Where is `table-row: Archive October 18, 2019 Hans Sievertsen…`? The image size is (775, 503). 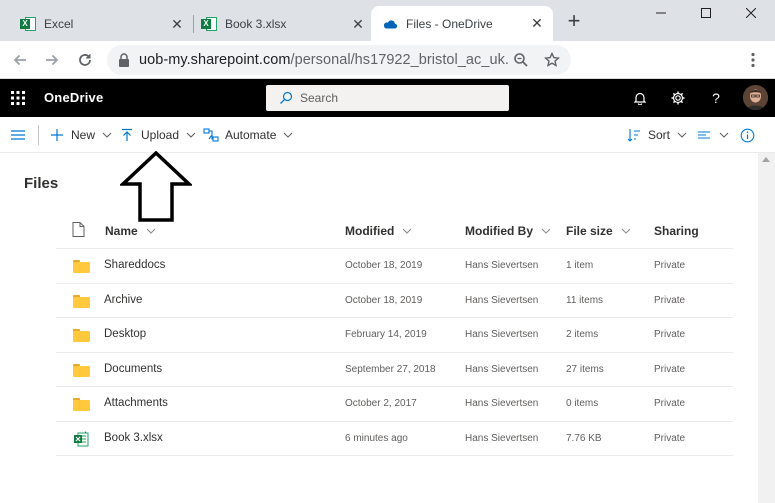
table-row: Archive October 18, 2019 Hans Sievertsen… is located at coordinates (394, 301).